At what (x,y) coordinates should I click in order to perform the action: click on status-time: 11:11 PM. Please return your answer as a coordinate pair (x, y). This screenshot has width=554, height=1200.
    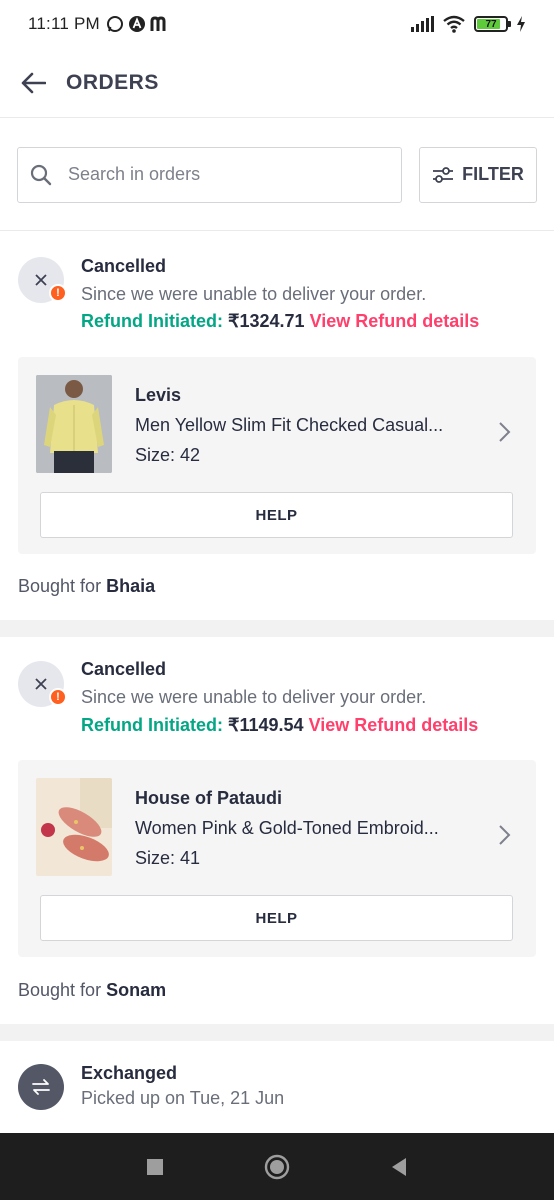
    Looking at the image, I should click on (64, 23).